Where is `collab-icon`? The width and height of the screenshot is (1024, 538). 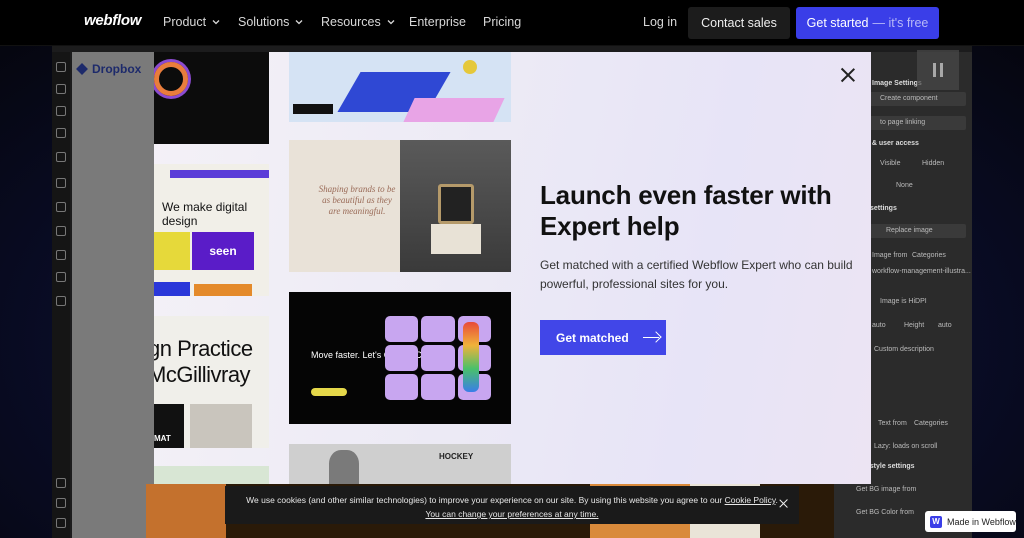
collab-icon is located at coordinates (61, 523).